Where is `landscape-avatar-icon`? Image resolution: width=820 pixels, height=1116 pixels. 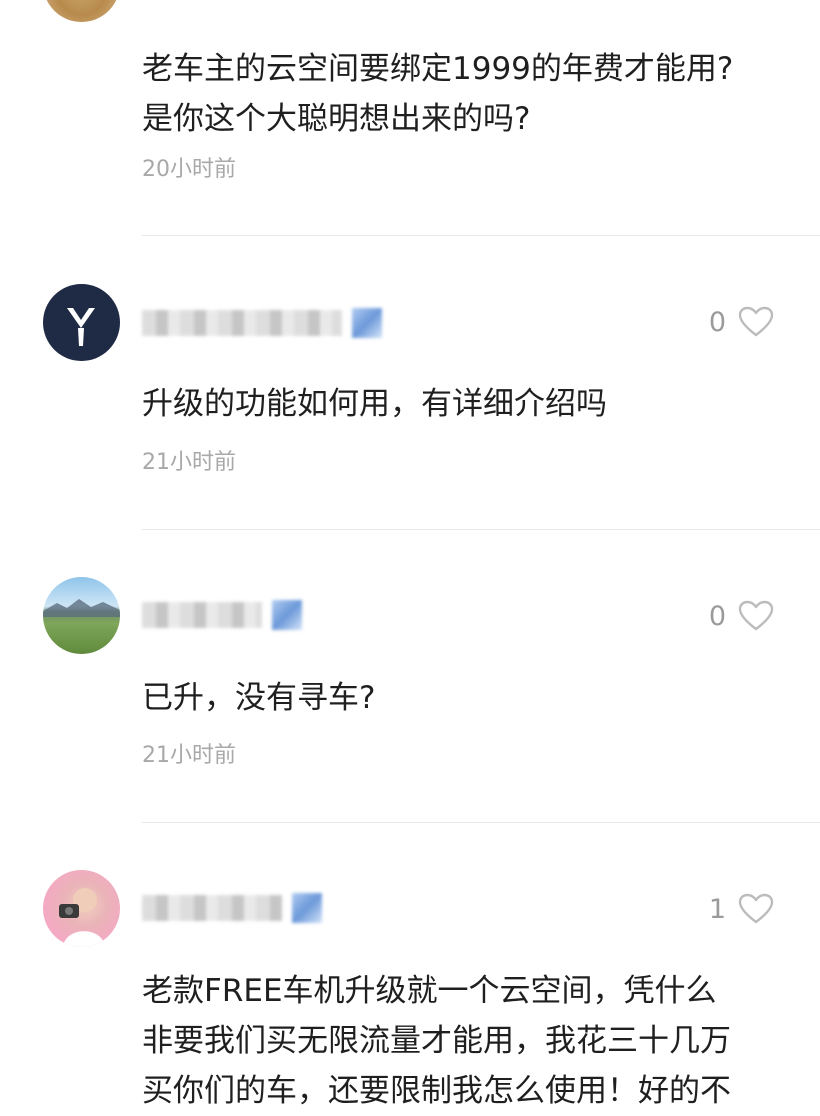 landscape-avatar-icon is located at coordinates (81, 615).